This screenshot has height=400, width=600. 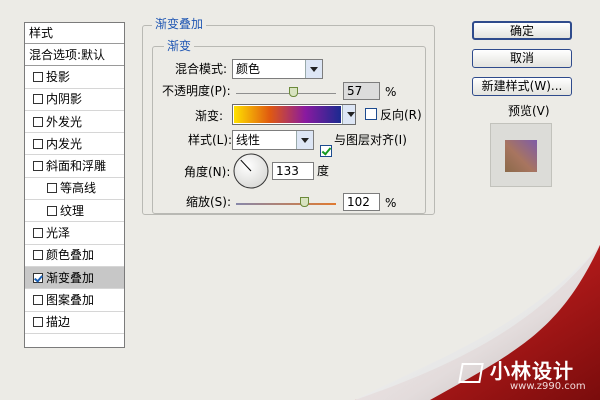 I want to click on watermark-brand: 小林设计, so click(x=532, y=371).